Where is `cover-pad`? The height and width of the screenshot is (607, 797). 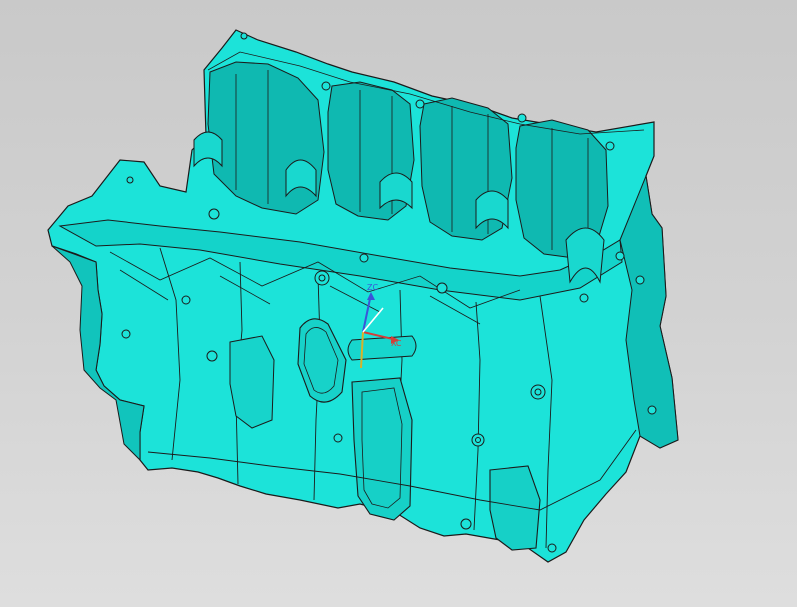
cover-pad is located at coordinates (515, 508).